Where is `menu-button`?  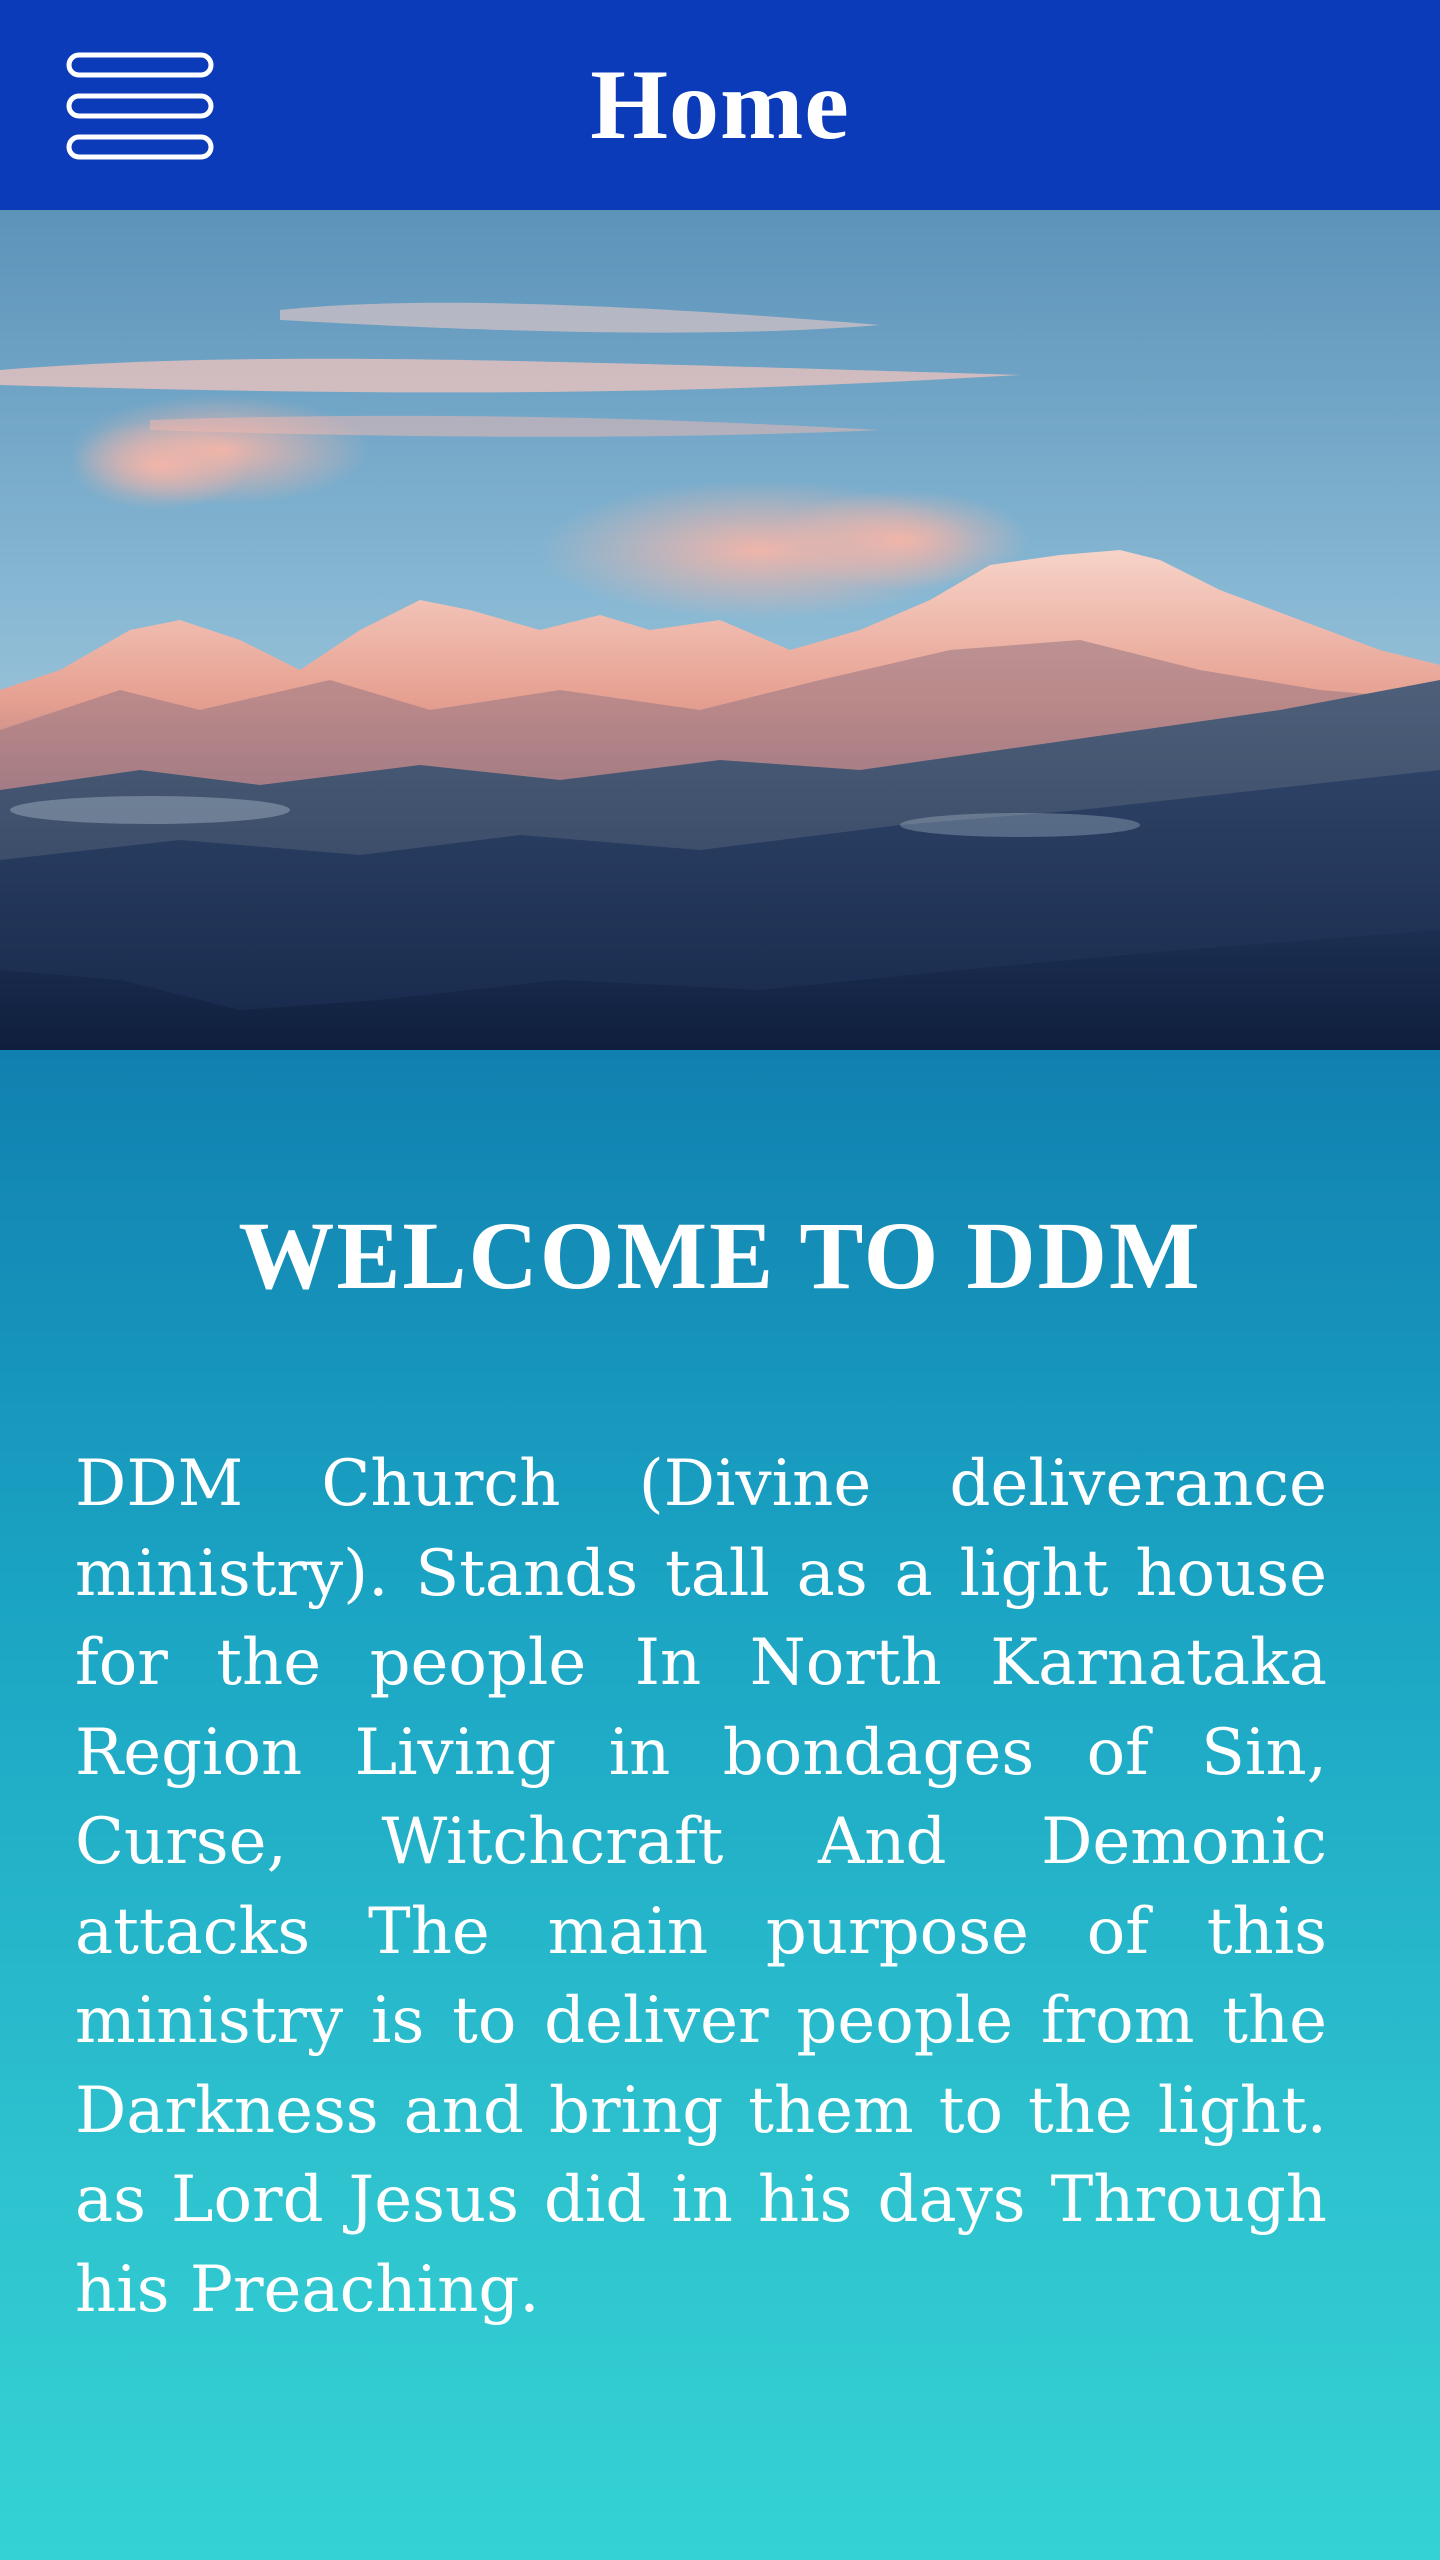
menu-button is located at coordinates (140, 106).